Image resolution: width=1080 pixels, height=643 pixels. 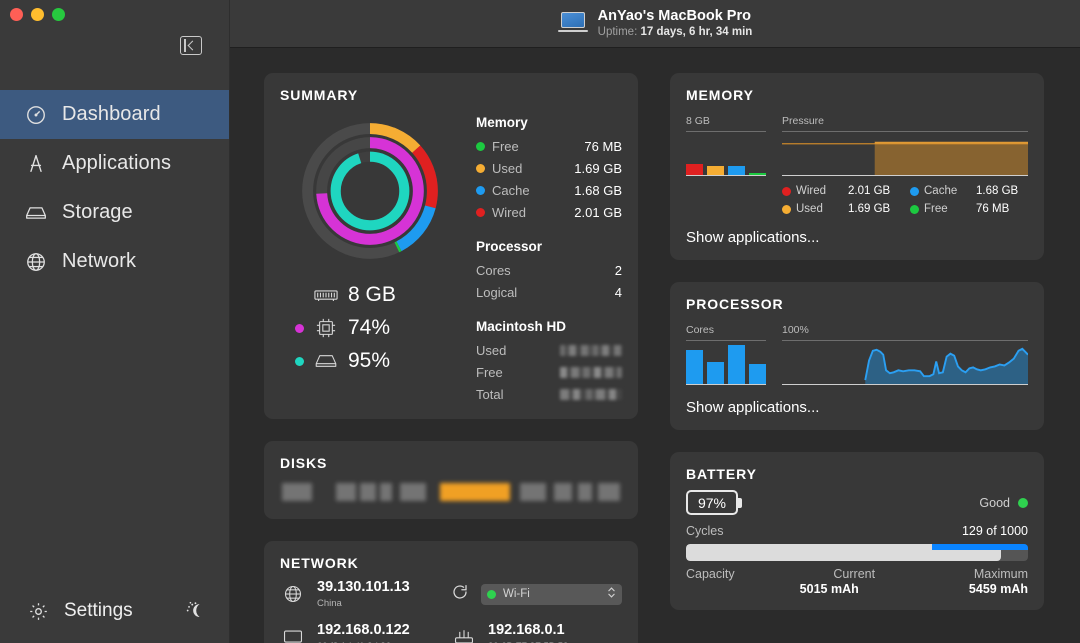 I want to click on battery-current-value: 5015 mAh, so click(x=829, y=589).